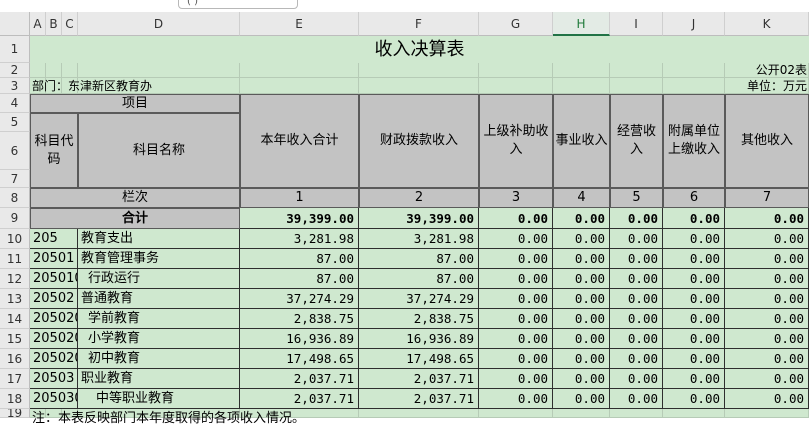 This screenshot has width=809, height=429. What do you see at coordinates (238, 4) in the screenshot?
I see `formula-input: ( )` at bounding box center [238, 4].